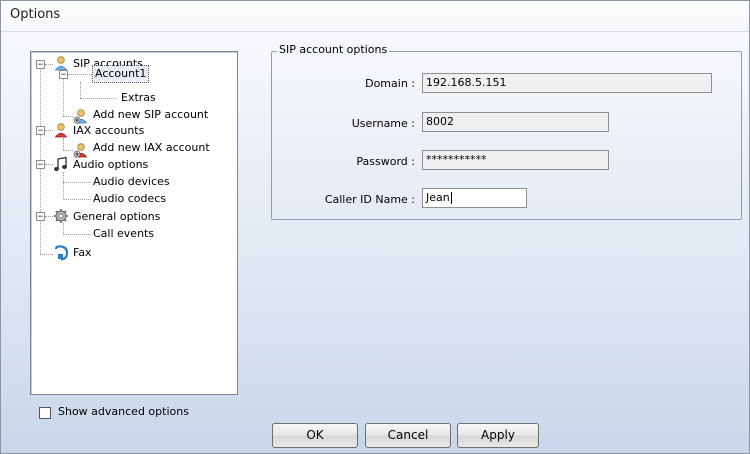 This screenshot has height=454, width=750. I want to click on text-caret, so click(451, 198).